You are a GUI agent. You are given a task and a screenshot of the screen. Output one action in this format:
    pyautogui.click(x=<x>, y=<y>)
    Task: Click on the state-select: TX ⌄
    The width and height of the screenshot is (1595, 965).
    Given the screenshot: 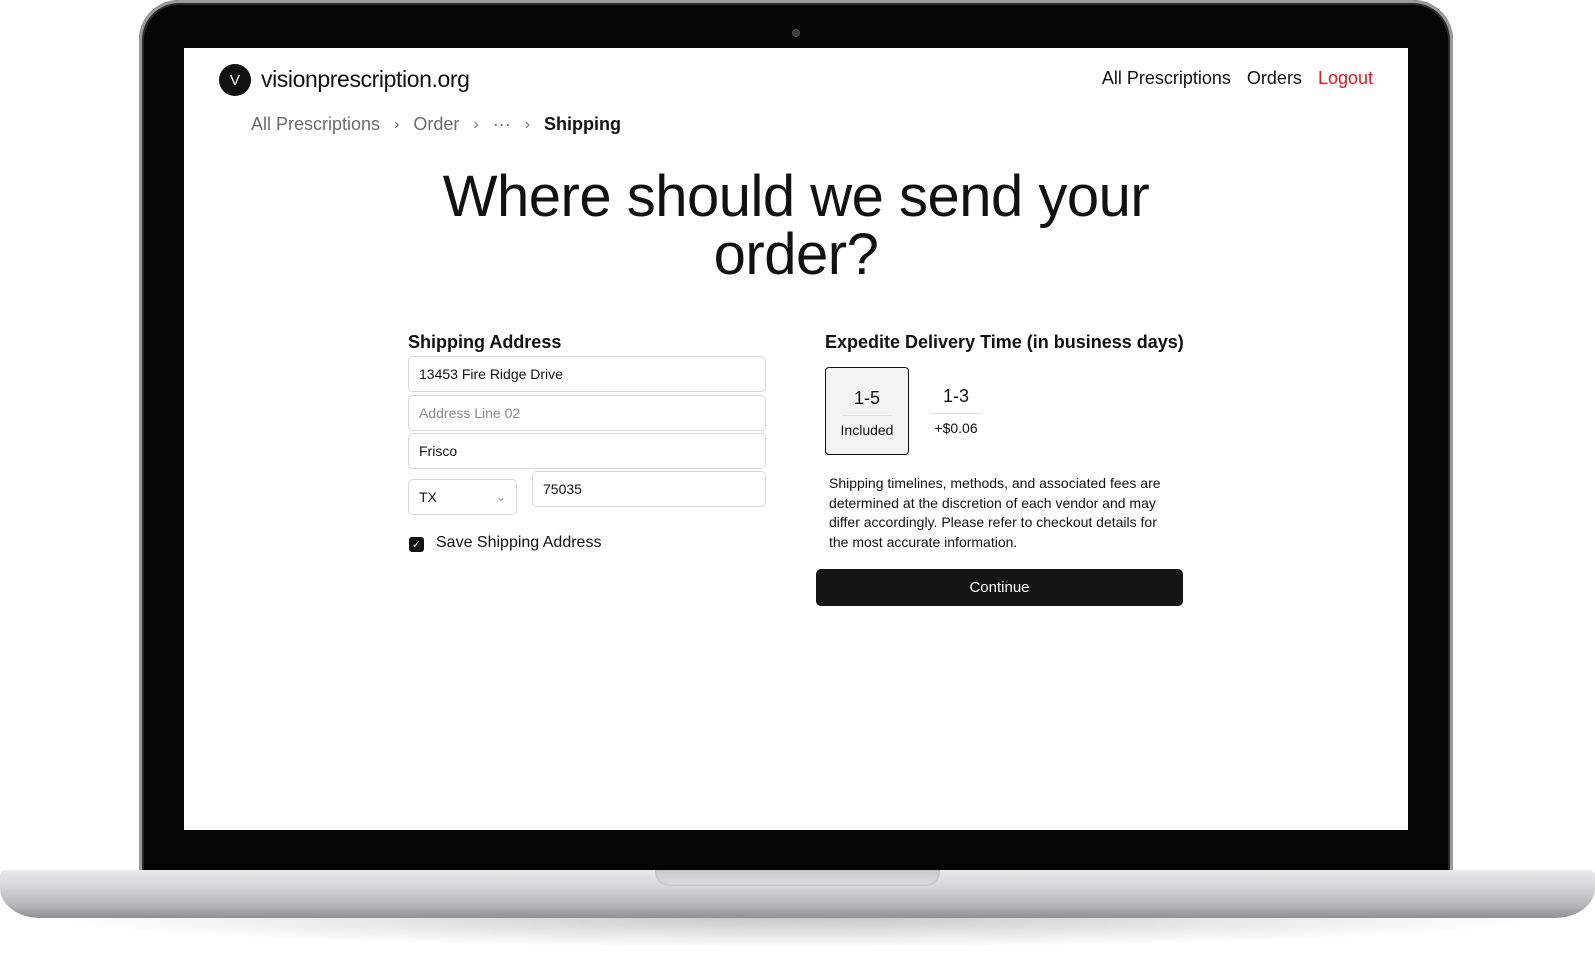 What is the action you would take?
    pyautogui.click(x=462, y=497)
    